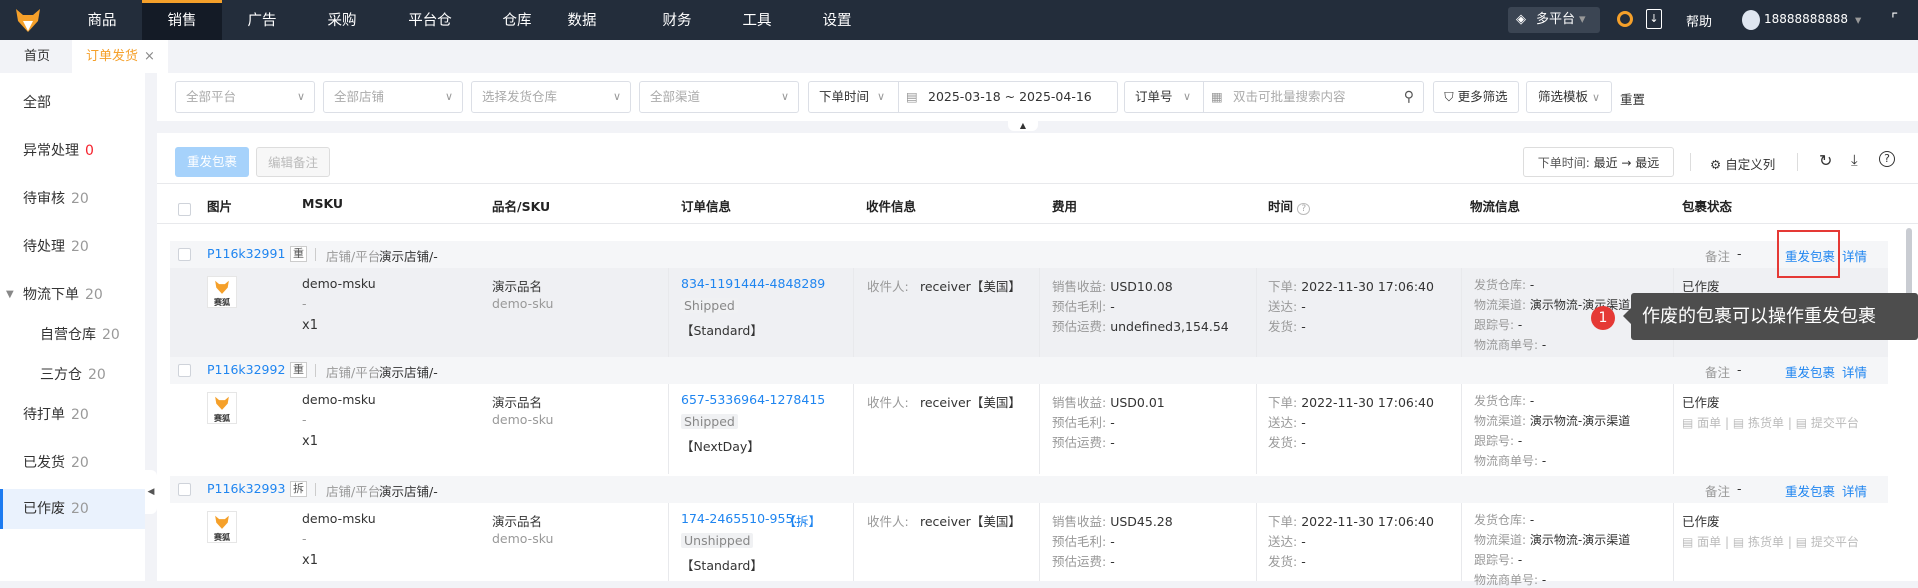 This screenshot has height=588, width=1918. What do you see at coordinates (757, 20) in the screenshot?
I see `nav-item: 工具` at bounding box center [757, 20].